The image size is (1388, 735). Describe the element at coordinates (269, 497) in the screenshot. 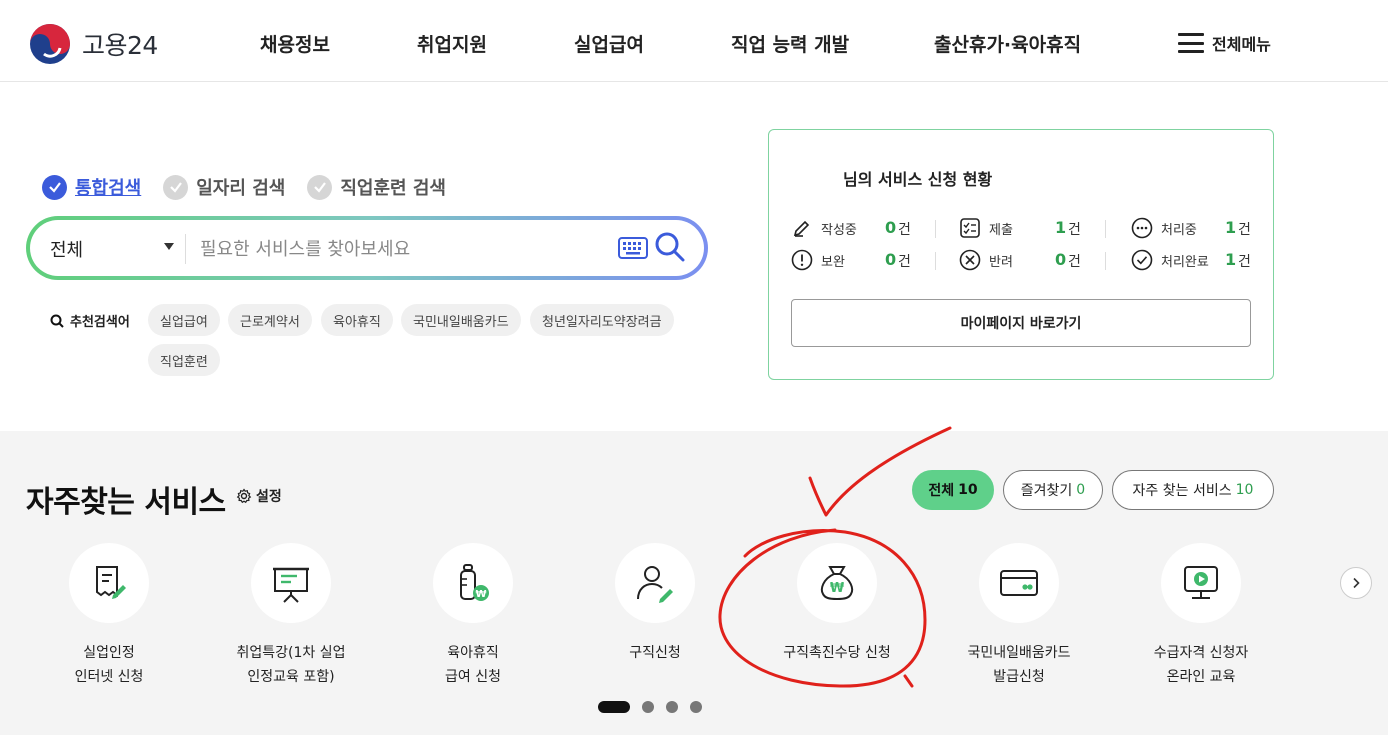

I see `settings-label: 설정` at that location.